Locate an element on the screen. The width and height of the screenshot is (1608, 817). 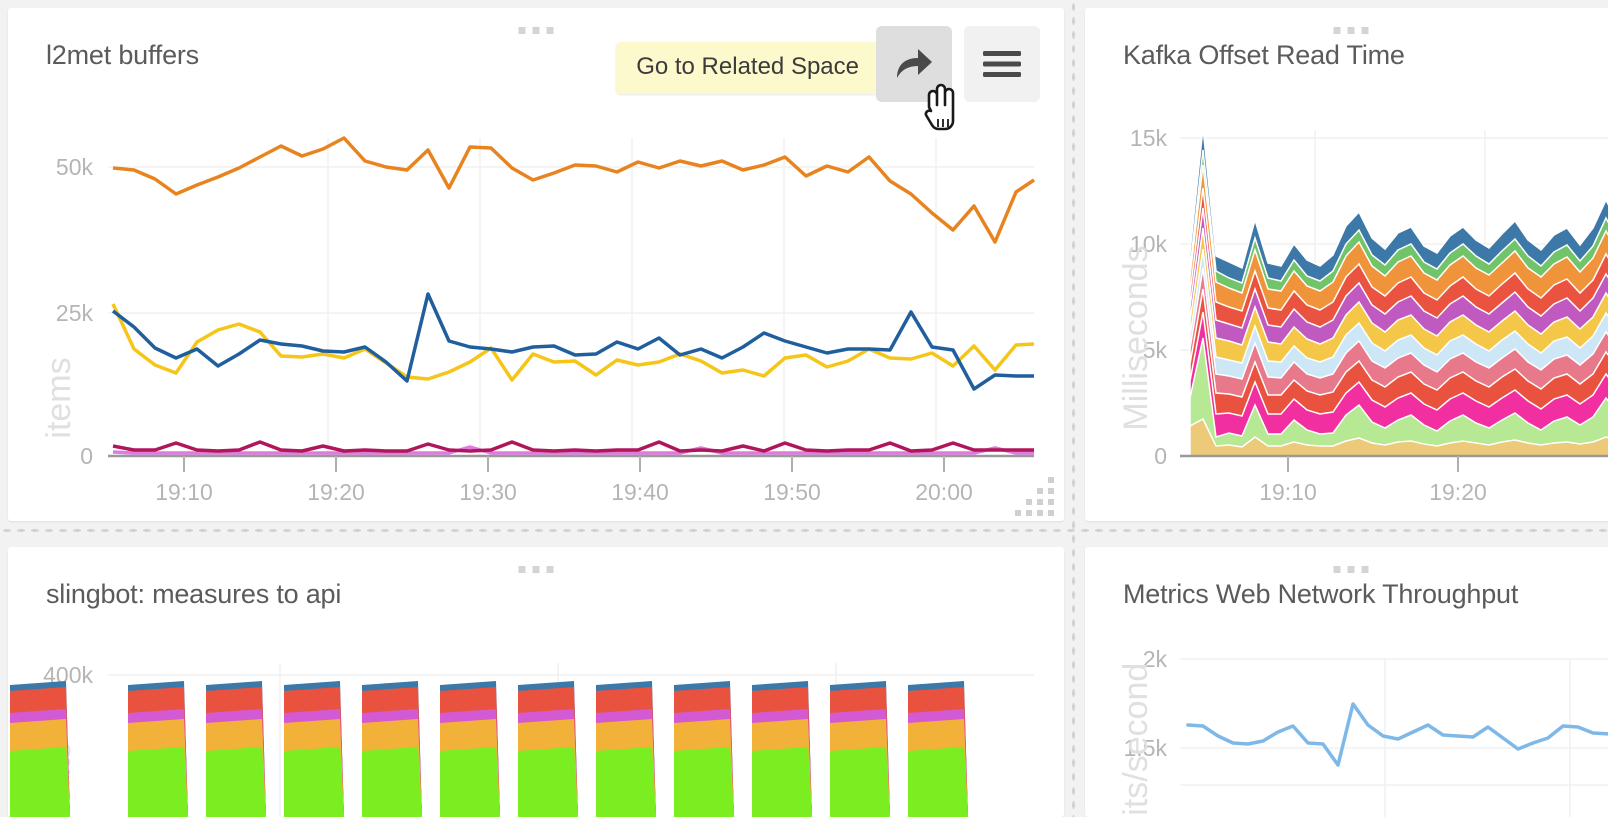
share-arrow-icon is located at coordinates (914, 64).